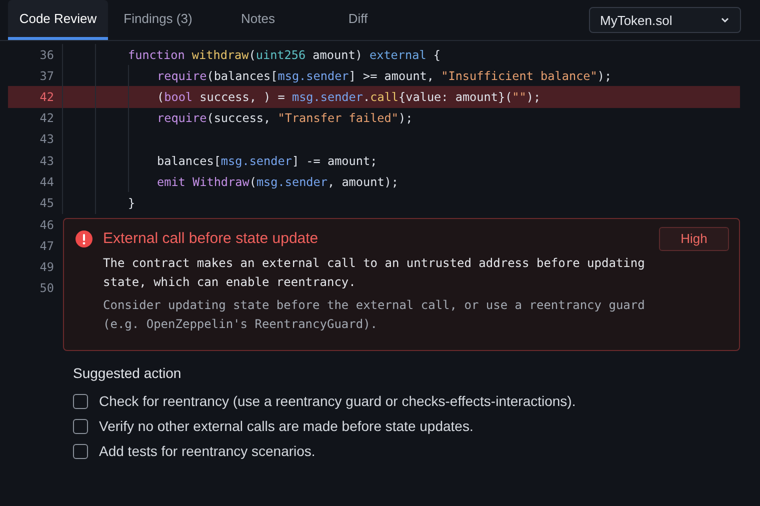 The image size is (760, 506). What do you see at coordinates (127, 372) in the screenshot?
I see `section-title: Suggested action` at bounding box center [127, 372].